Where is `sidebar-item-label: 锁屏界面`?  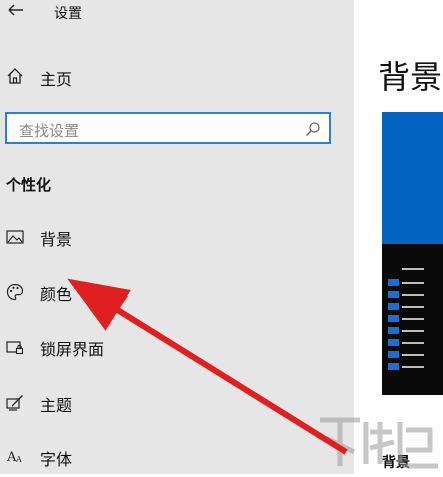
sidebar-item-label: 锁屏界面 is located at coordinates (72, 349).